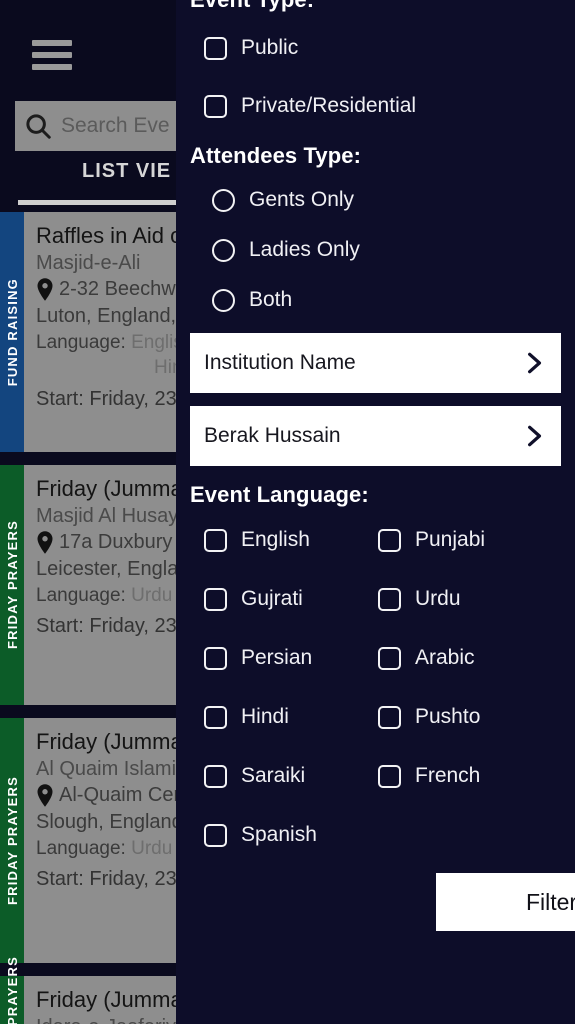 The width and height of the screenshot is (575, 1024). What do you see at coordinates (277, 657) in the screenshot?
I see `event-language-option-label: Persian` at bounding box center [277, 657].